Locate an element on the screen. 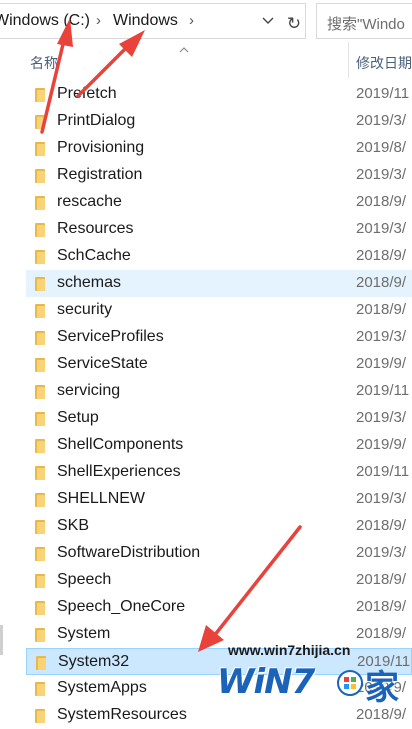 This screenshot has height=729, width=412. file-name: ServiceProfiles is located at coordinates (110, 336).